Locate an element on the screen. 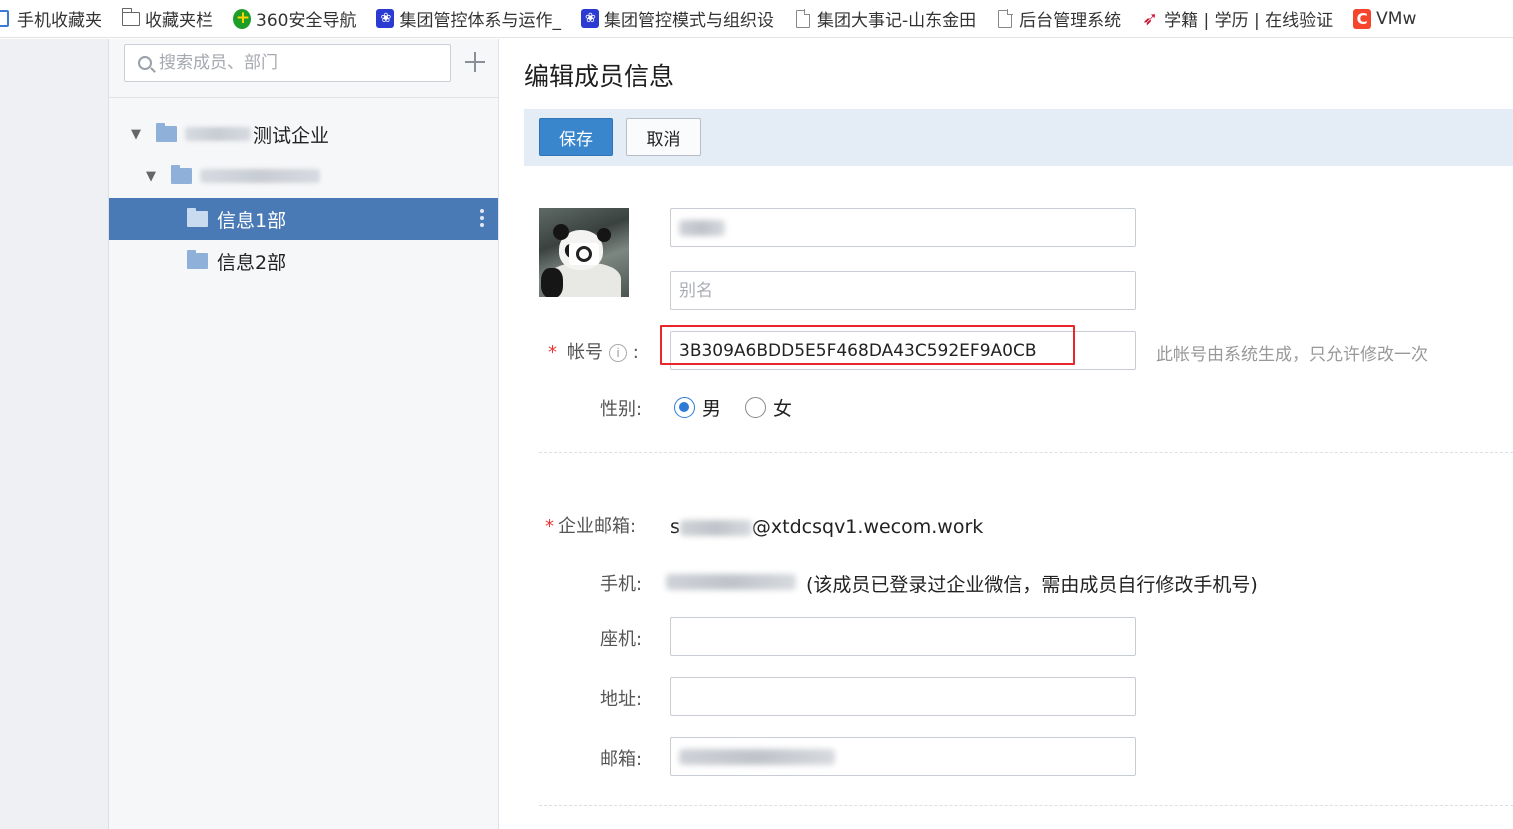  bookmark-label: VMw is located at coordinates (1396, 18).